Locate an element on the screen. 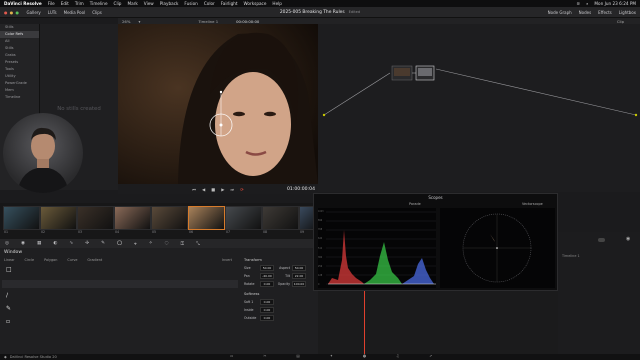  qualifier-icon: ✎ is located at coordinates (103, 243).